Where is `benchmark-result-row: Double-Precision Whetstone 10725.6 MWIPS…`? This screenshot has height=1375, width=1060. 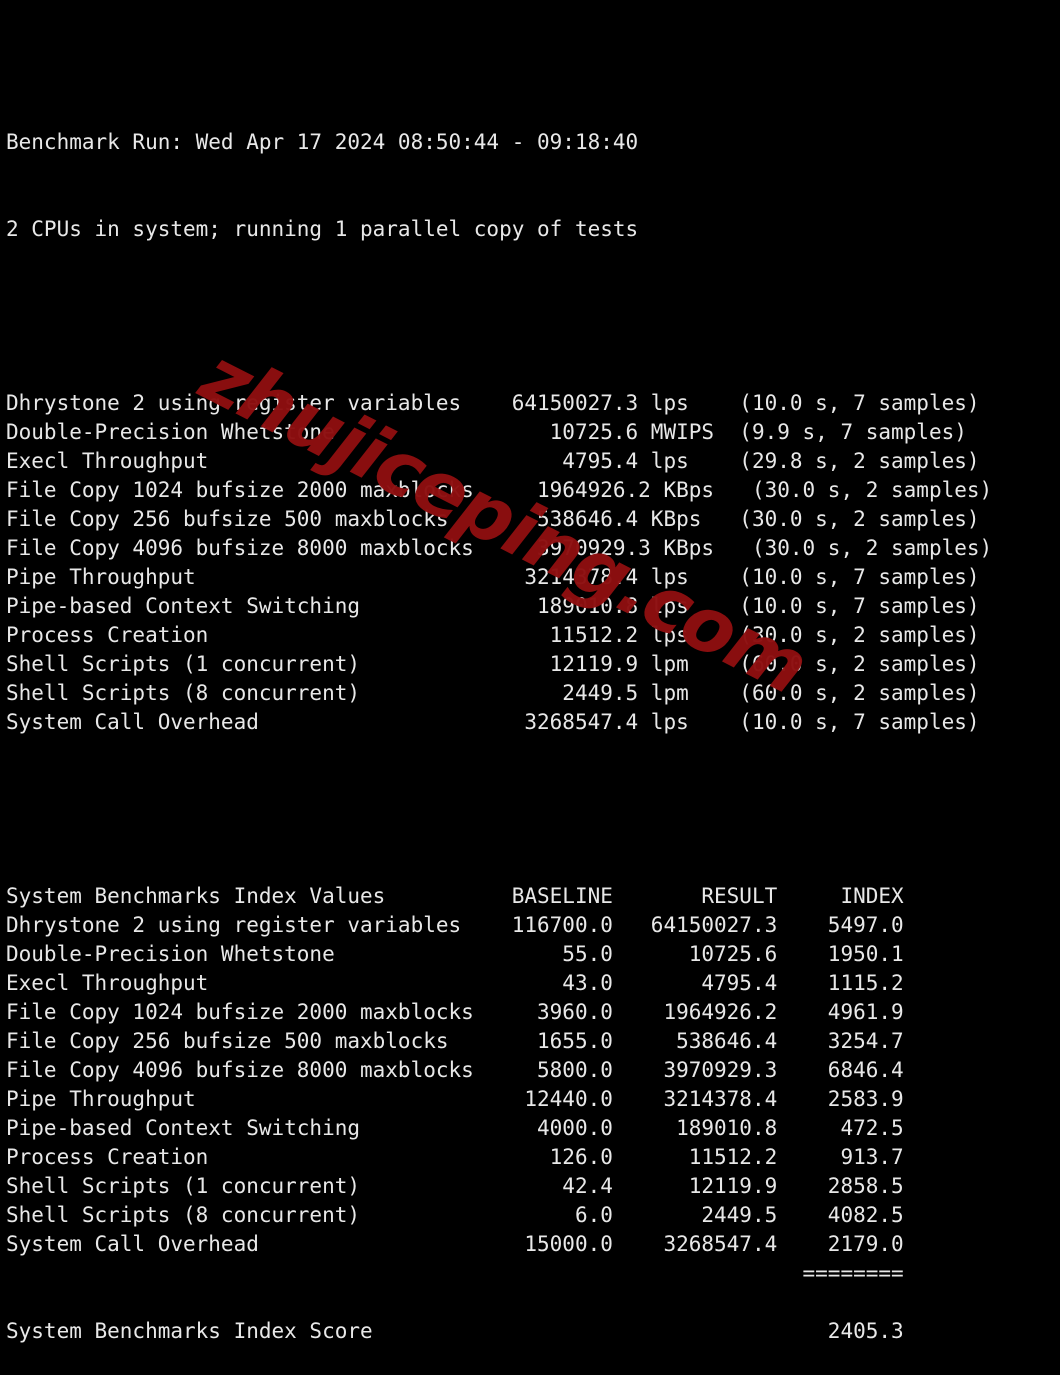 benchmark-result-row: Double-Precision Whetstone 10725.6 MWIPS… is located at coordinates (486, 432).